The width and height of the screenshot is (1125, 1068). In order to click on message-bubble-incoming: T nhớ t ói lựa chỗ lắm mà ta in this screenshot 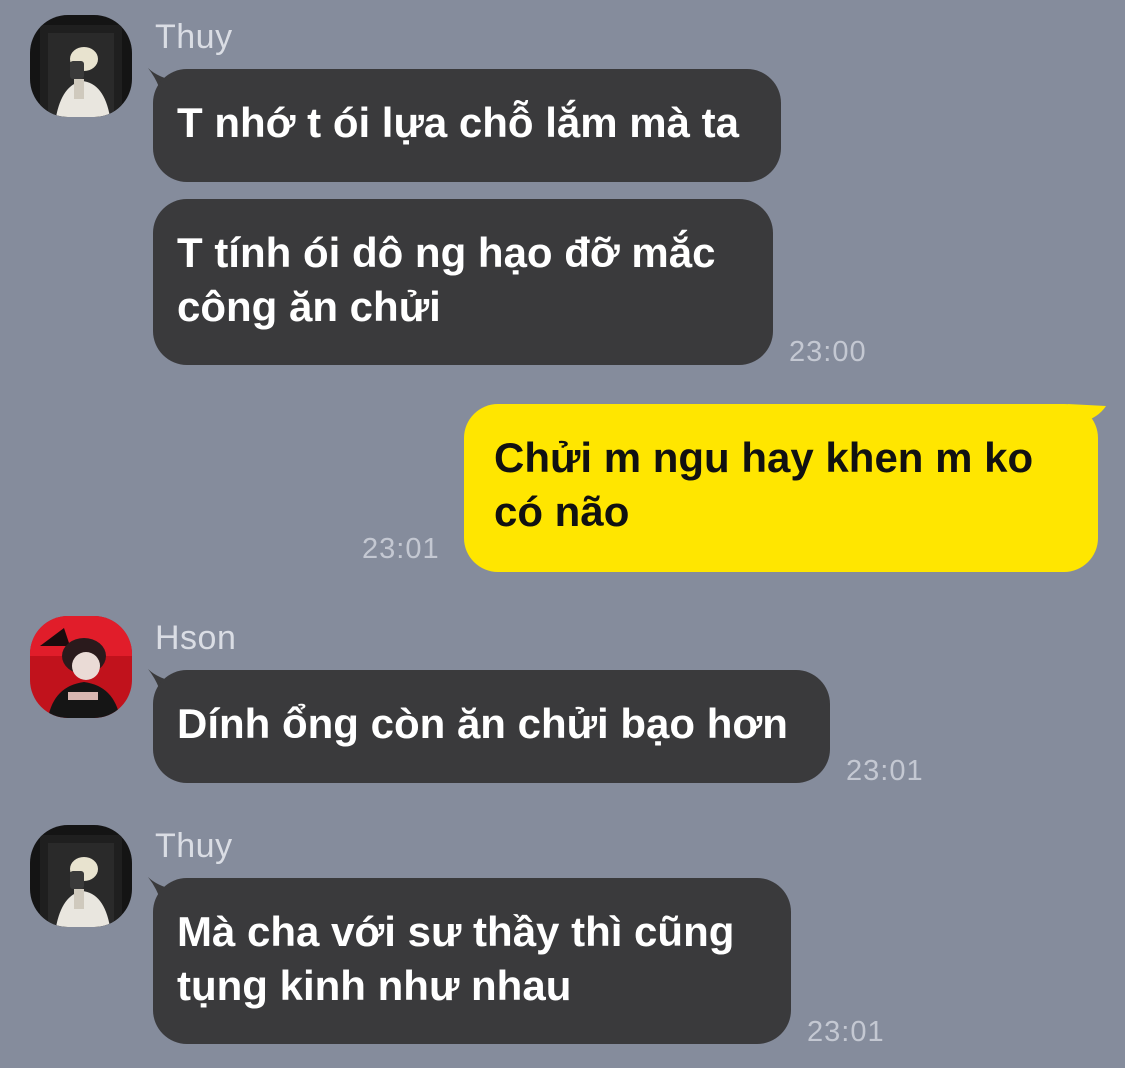, I will do `click(467, 125)`.